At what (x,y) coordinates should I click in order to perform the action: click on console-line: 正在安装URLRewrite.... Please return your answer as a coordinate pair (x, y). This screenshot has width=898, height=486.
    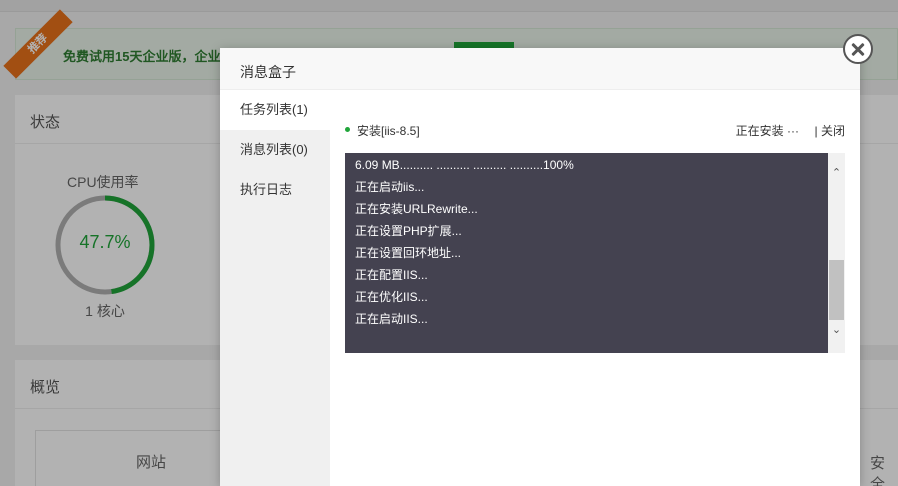
    Looking at the image, I should click on (416, 209).